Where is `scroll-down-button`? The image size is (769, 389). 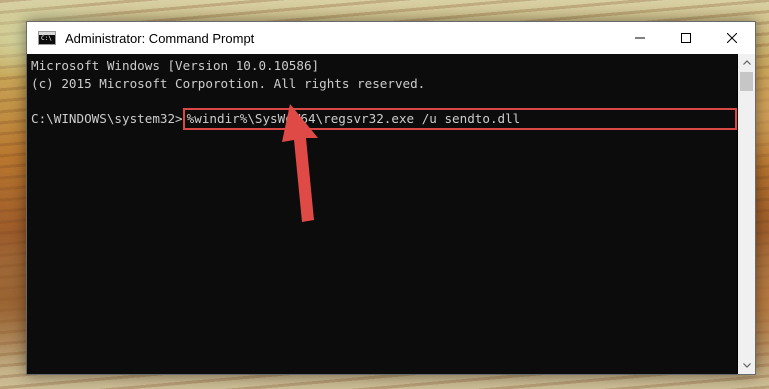
scroll-down-button is located at coordinates (746, 365).